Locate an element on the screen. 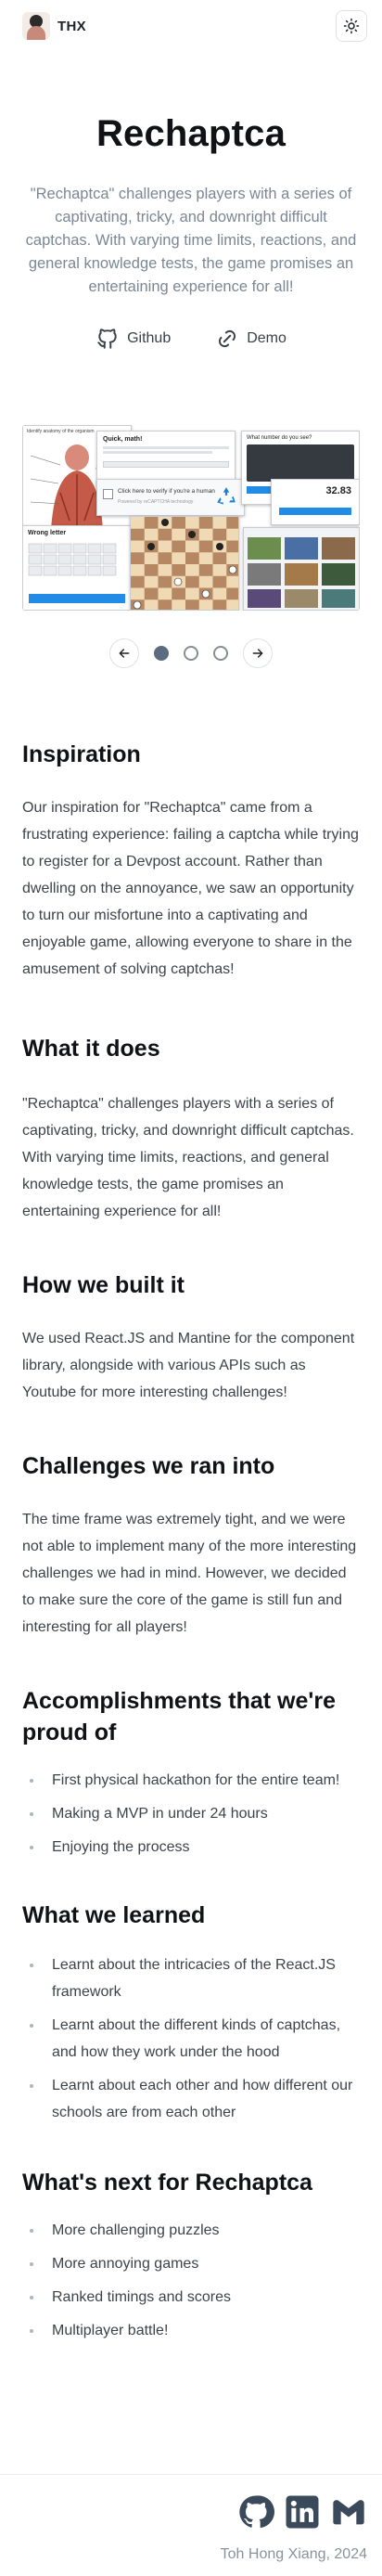 This screenshot has width=382, height=2576. demo-link-label: Demo is located at coordinates (266, 338).